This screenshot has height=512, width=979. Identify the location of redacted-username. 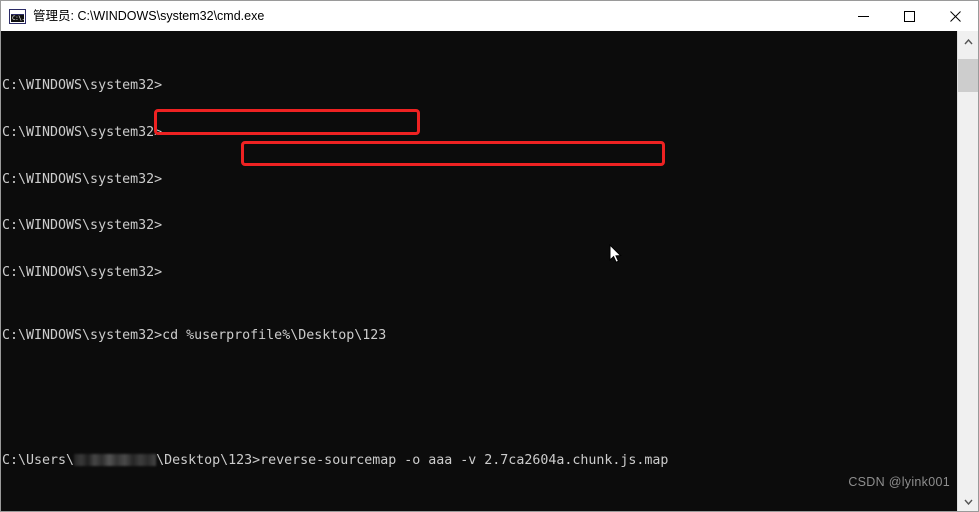
(115, 459).